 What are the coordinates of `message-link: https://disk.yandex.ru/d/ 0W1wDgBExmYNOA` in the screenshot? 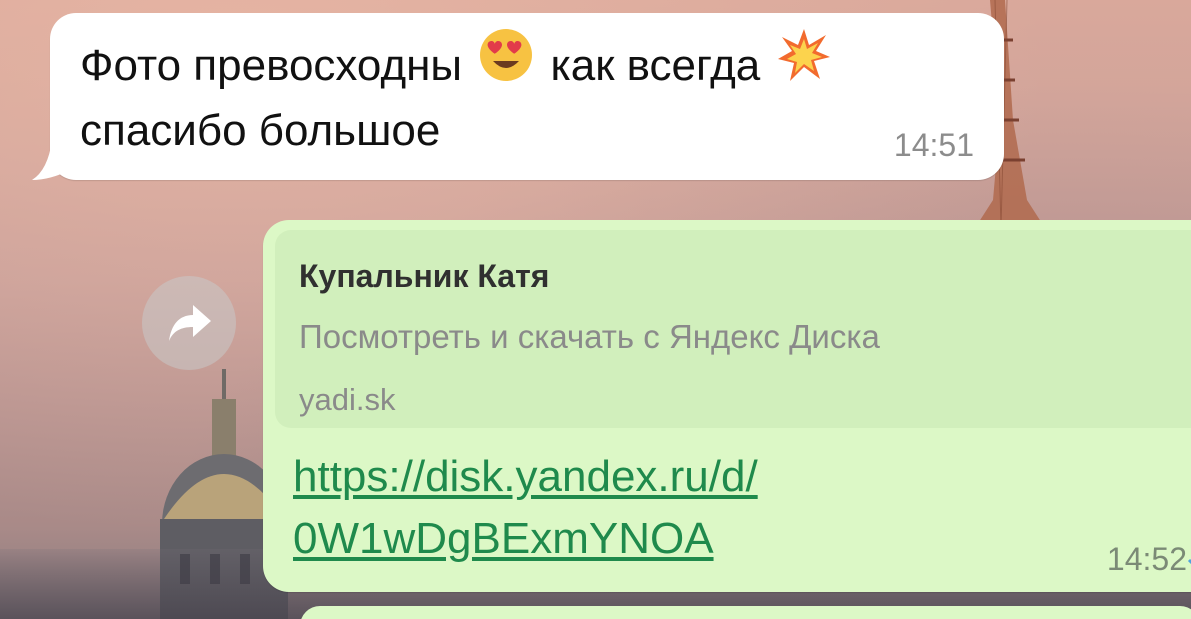 It's located at (593, 508).